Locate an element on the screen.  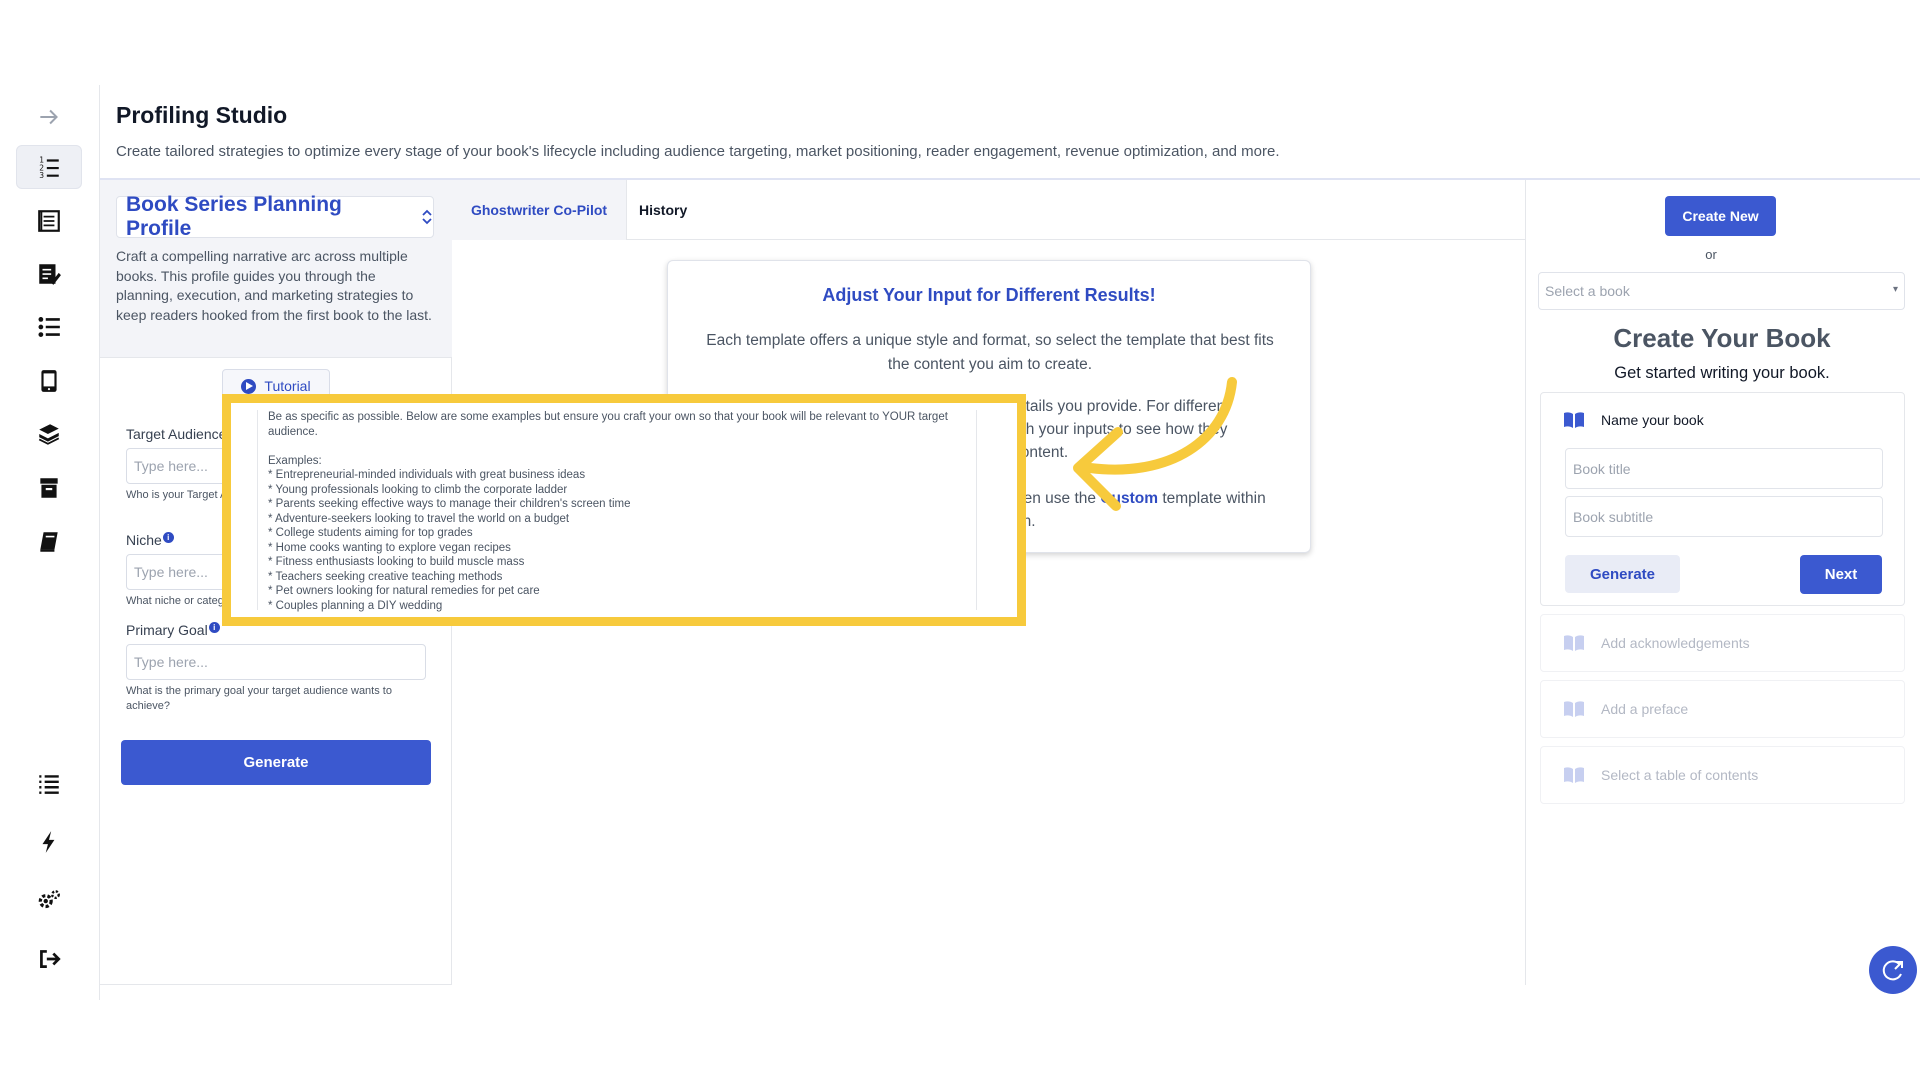
tab-ghostwriter-copilot: Ghostwriter Co-Pilot is located at coordinates (539, 210).